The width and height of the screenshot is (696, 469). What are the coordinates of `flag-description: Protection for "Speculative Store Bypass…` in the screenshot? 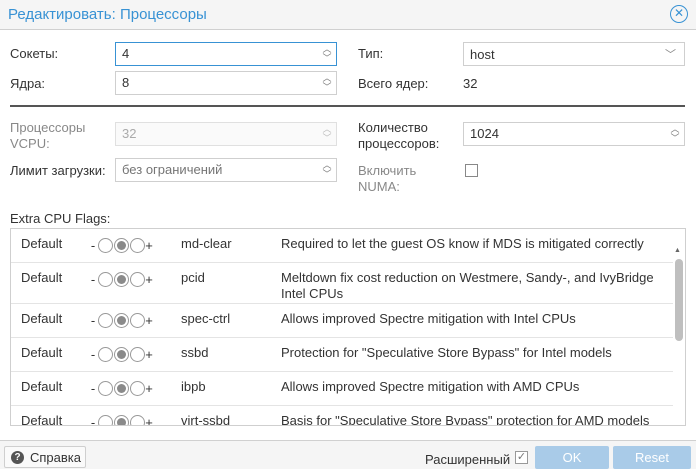 It's located at (446, 352).